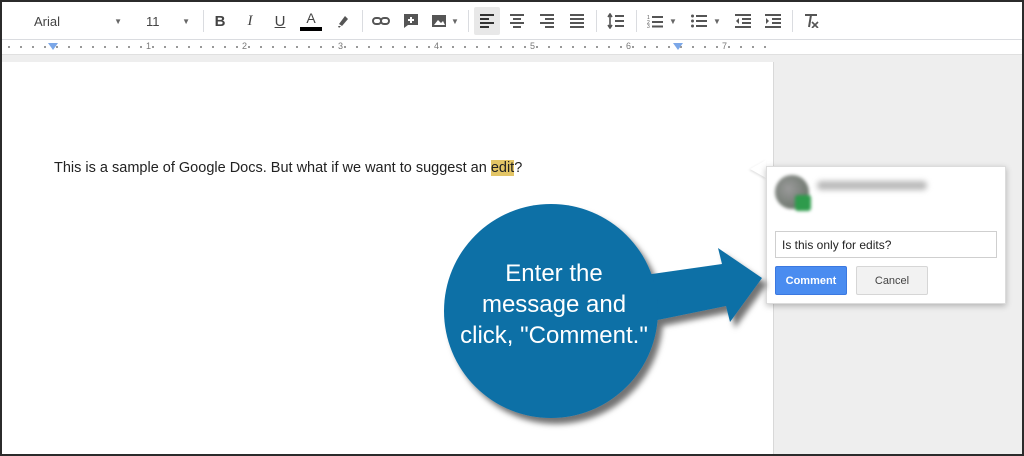  I want to click on highlighted-word: edit, so click(502, 168).